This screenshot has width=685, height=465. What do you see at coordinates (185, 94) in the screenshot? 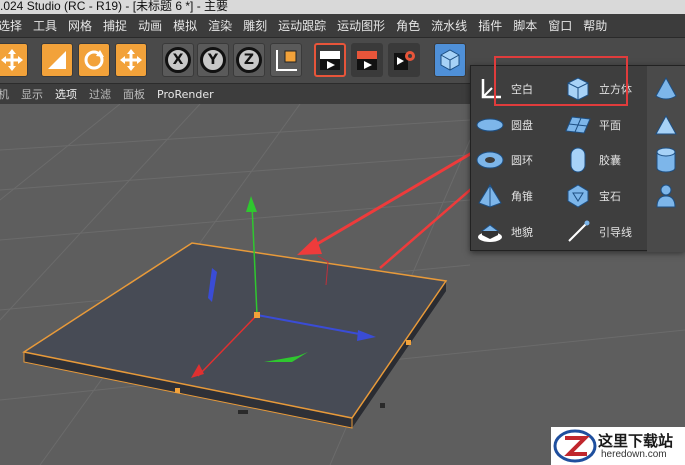
I see `viewport-menu-prorender: ProRender` at bounding box center [185, 94].